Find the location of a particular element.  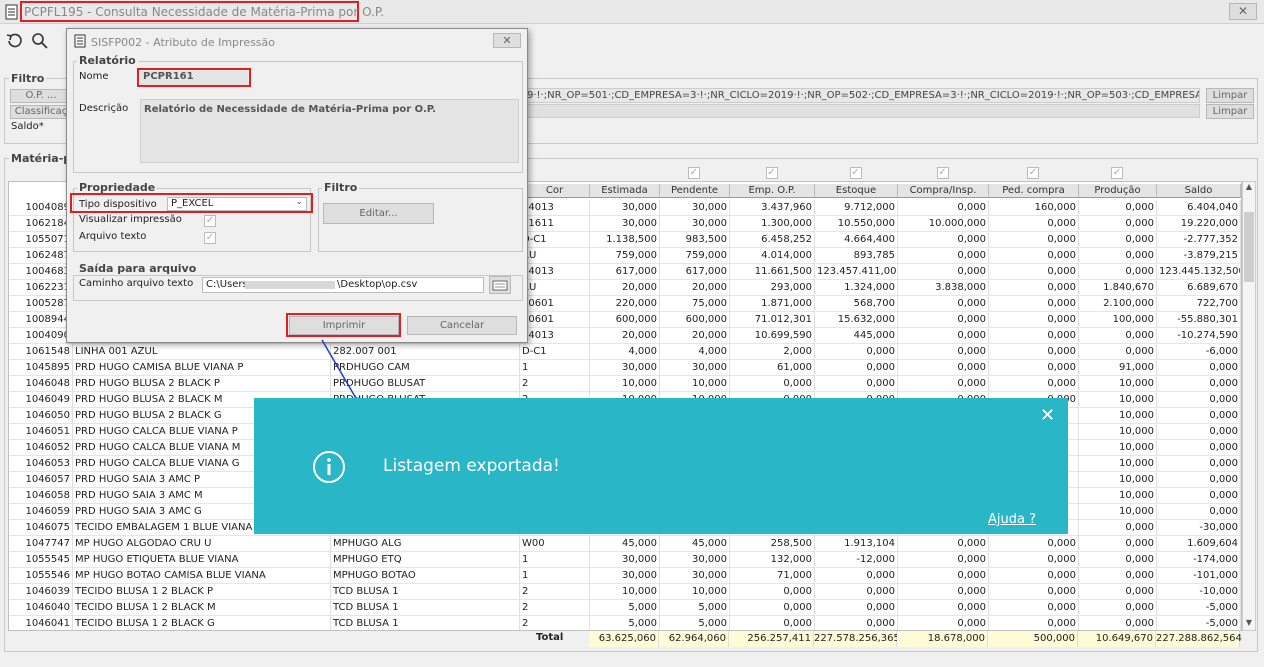

window-close-button: ✕ is located at coordinates (1243, 11).